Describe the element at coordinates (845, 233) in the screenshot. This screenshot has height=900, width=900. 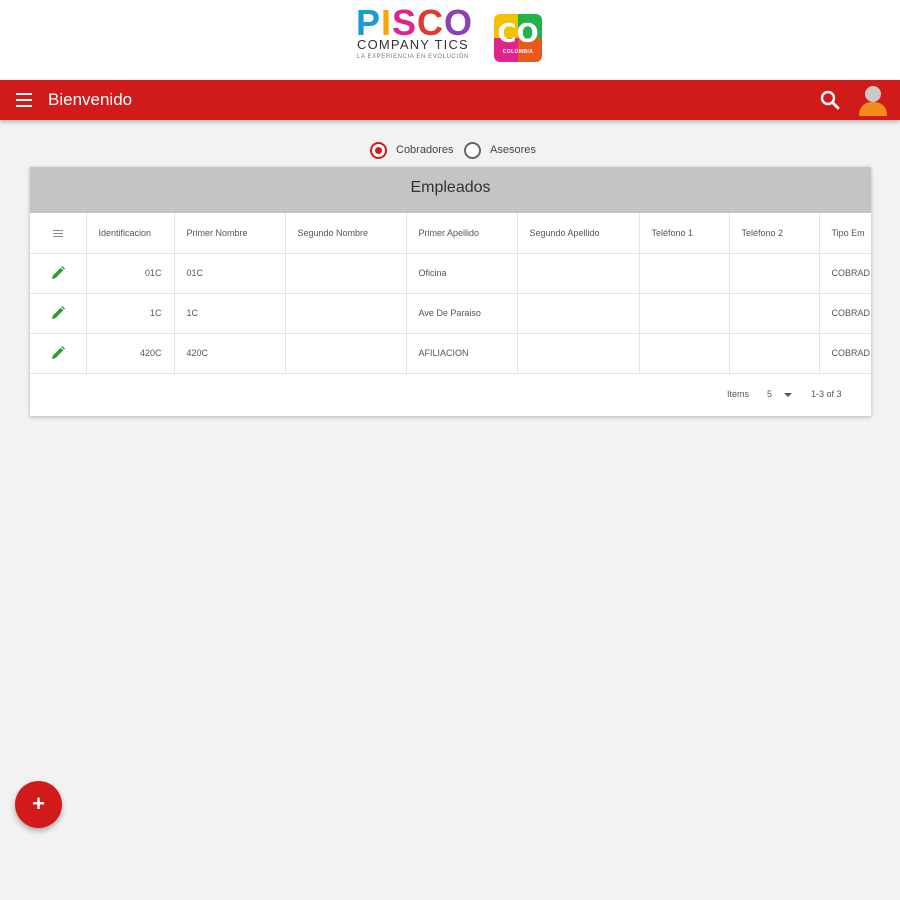
I see `column-header: Tipo Em` at that location.